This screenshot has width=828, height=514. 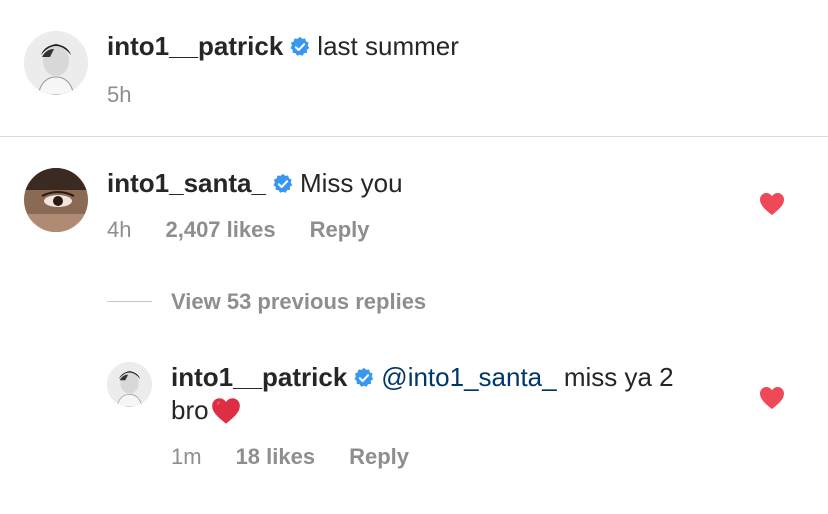 What do you see at coordinates (225, 410) in the screenshot?
I see `red-heart-emoji-icon` at bounding box center [225, 410].